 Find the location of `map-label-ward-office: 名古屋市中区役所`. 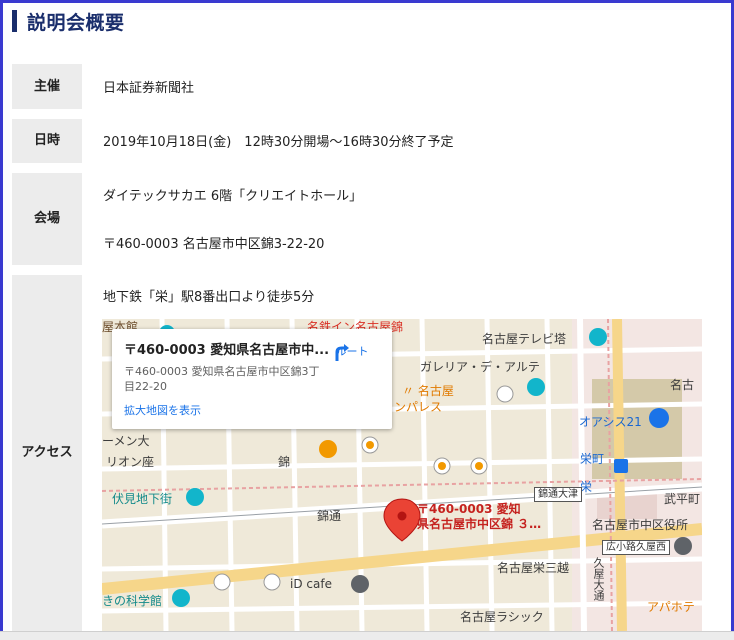

map-label-ward-office: 名古屋市中区役所 is located at coordinates (640, 525).